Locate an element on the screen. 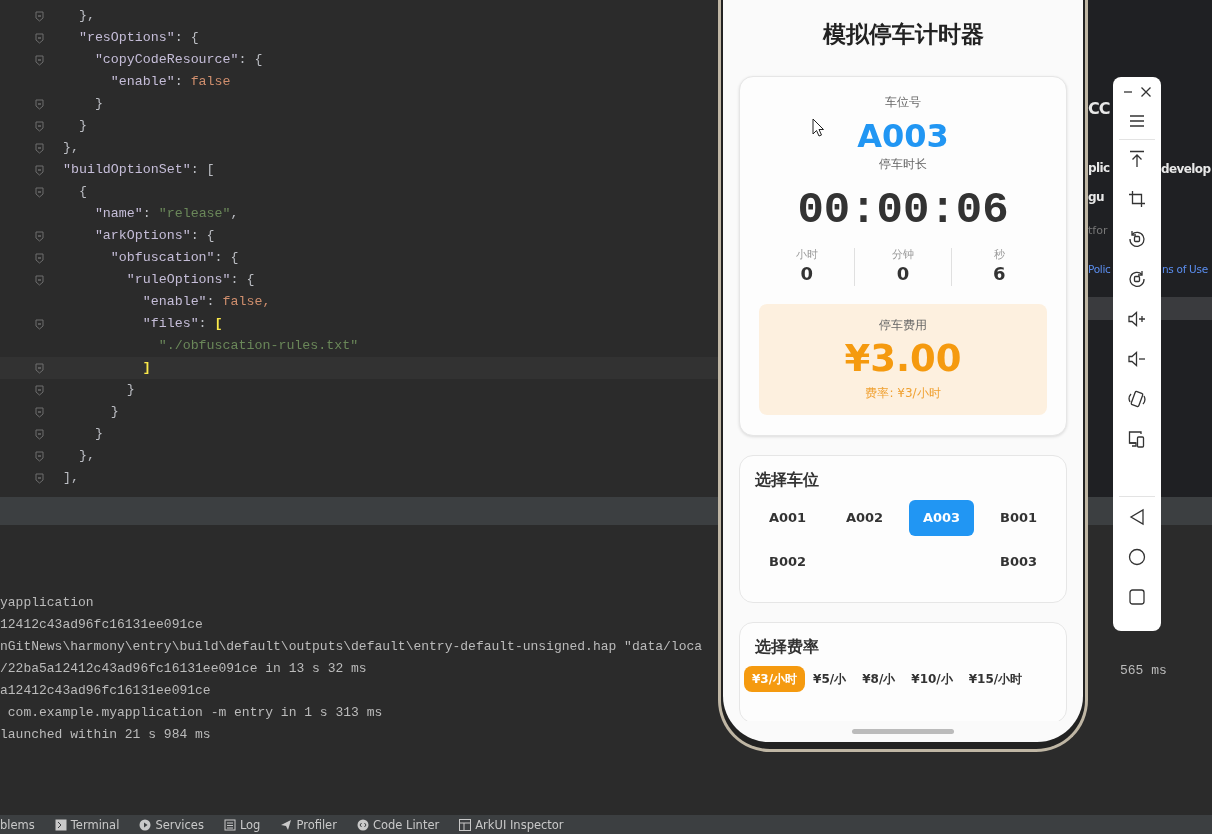  log-icon is located at coordinates (229, 824).